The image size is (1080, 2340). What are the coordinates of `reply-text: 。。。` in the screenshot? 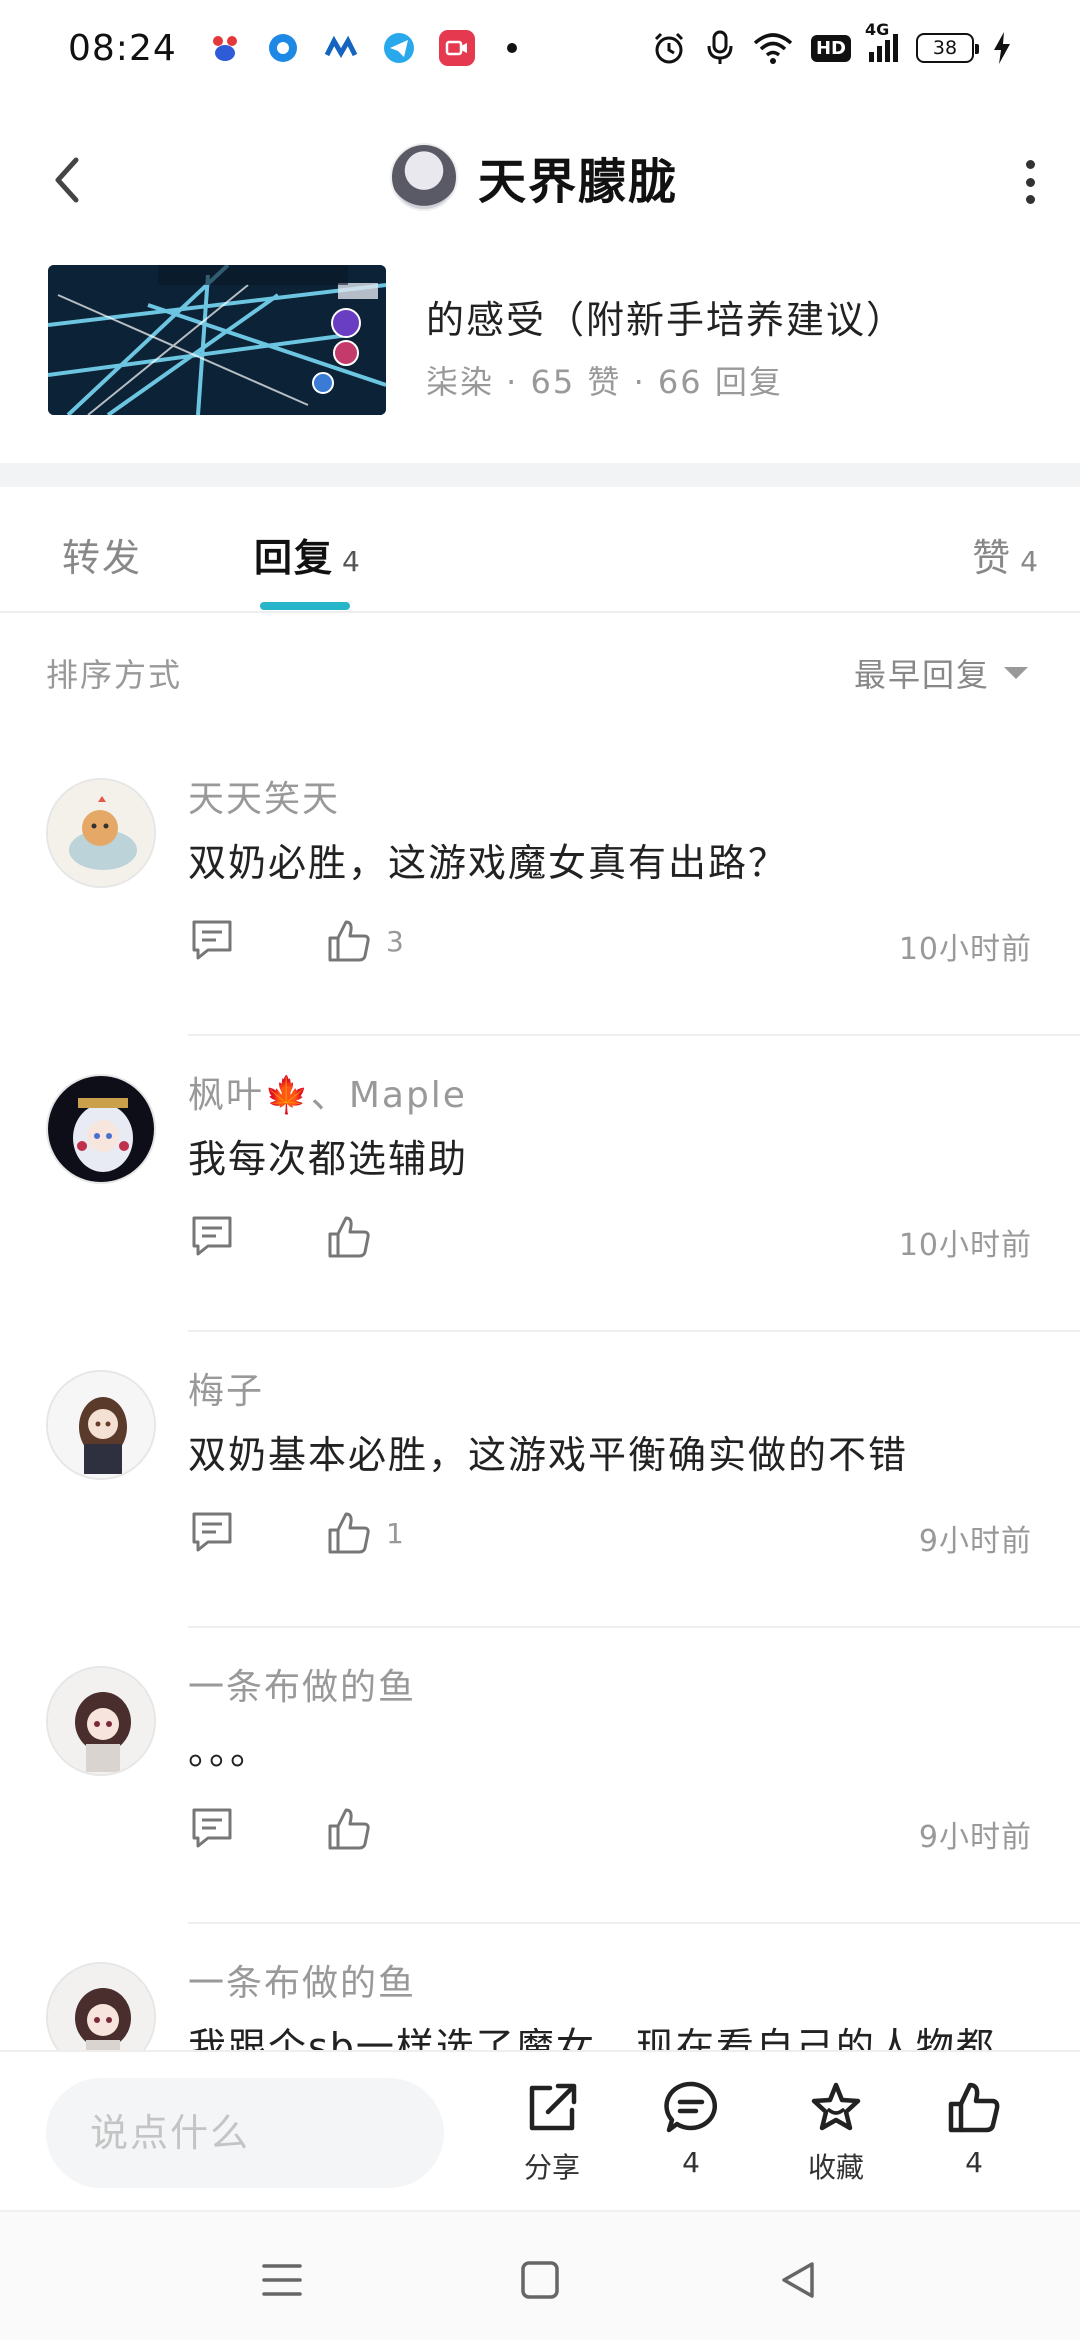 It's located at (229, 1751).